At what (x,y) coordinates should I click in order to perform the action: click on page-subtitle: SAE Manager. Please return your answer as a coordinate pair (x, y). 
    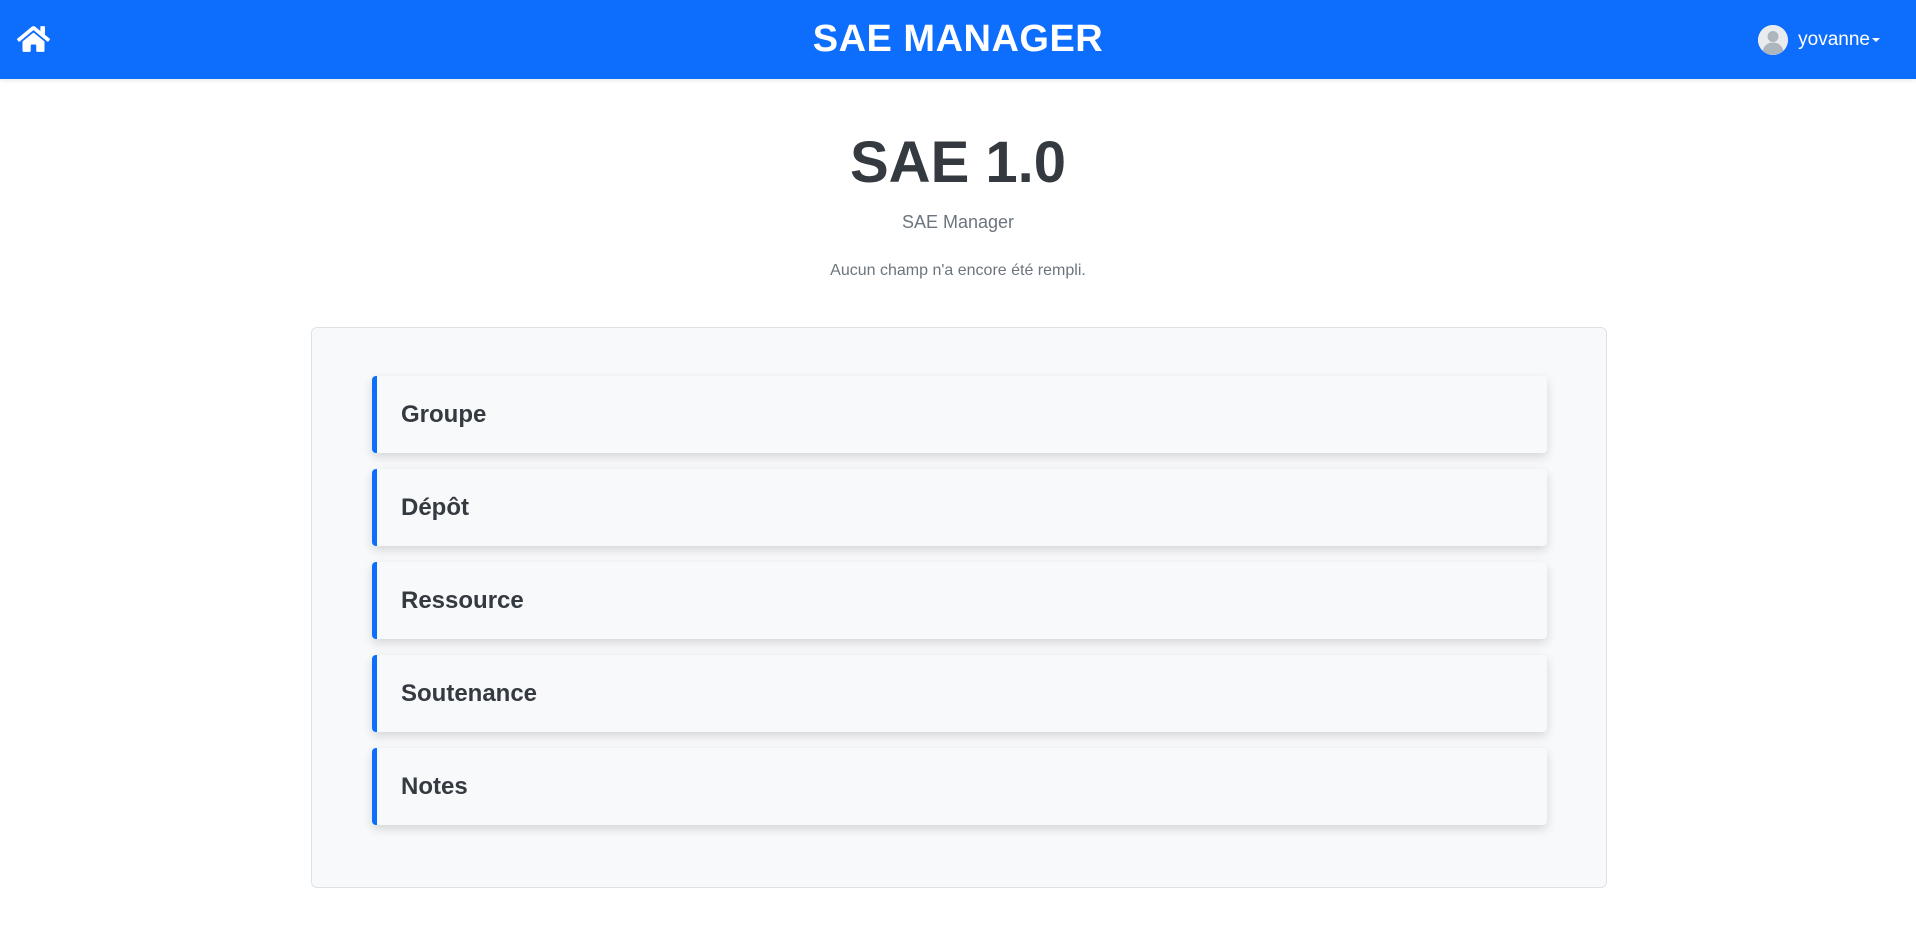
    Looking at the image, I should click on (958, 222).